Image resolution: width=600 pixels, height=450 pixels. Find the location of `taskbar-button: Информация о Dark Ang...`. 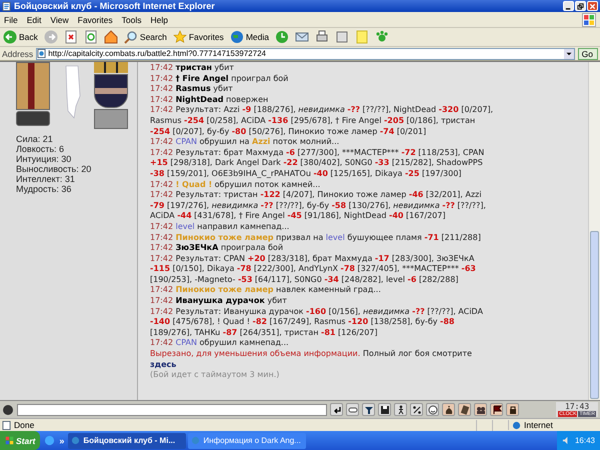

taskbar-button: Информация о Dark Ang... is located at coordinates (247, 440).